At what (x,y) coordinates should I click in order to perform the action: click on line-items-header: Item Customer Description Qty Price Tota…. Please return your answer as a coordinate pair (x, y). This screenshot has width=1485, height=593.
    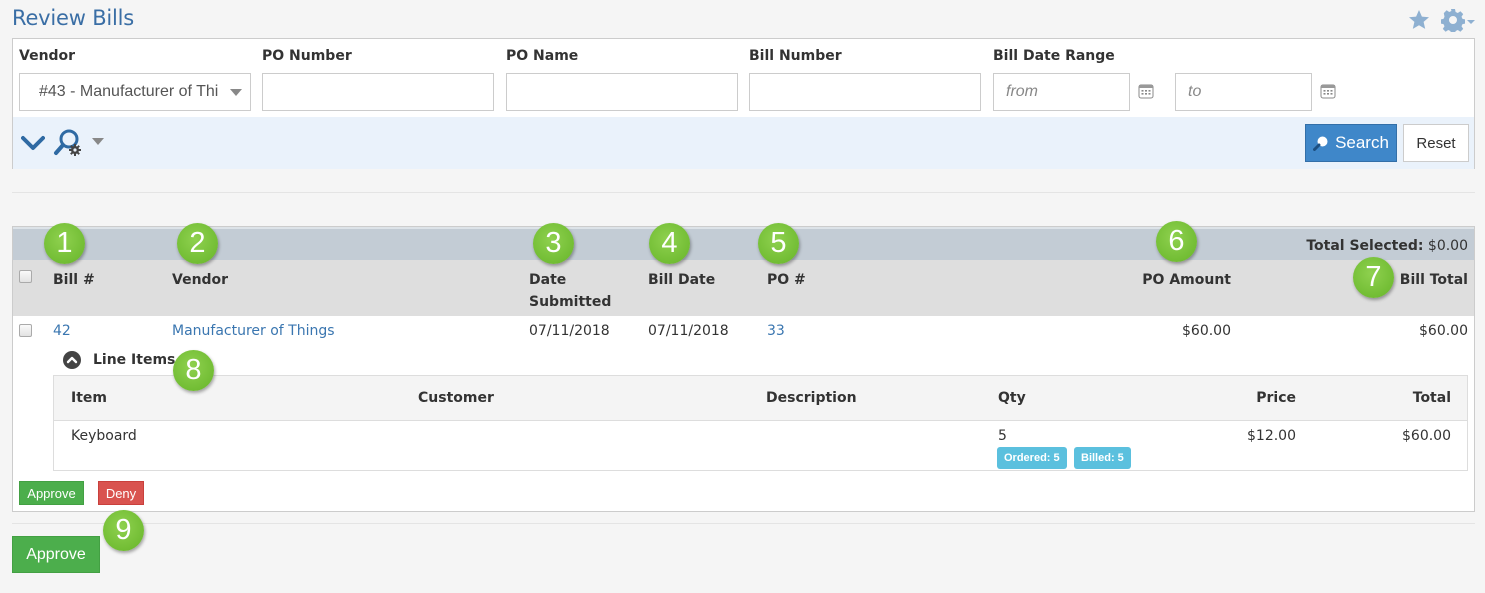
    Looking at the image, I should click on (760, 398).